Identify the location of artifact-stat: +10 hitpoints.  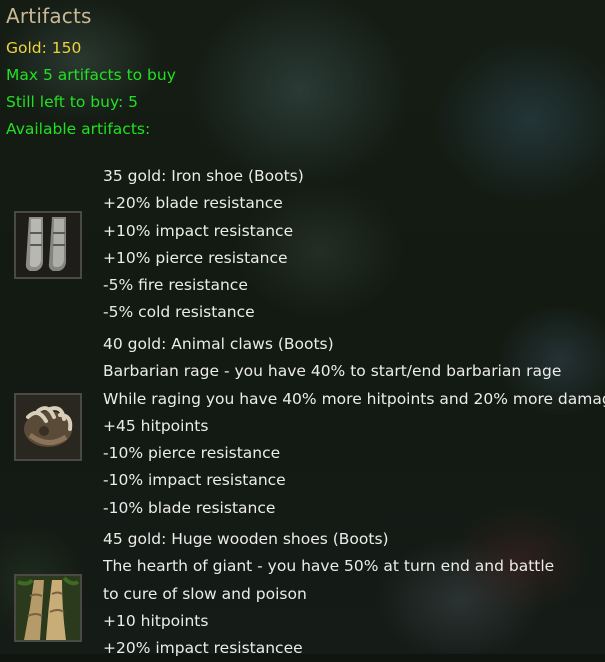
(156, 620).